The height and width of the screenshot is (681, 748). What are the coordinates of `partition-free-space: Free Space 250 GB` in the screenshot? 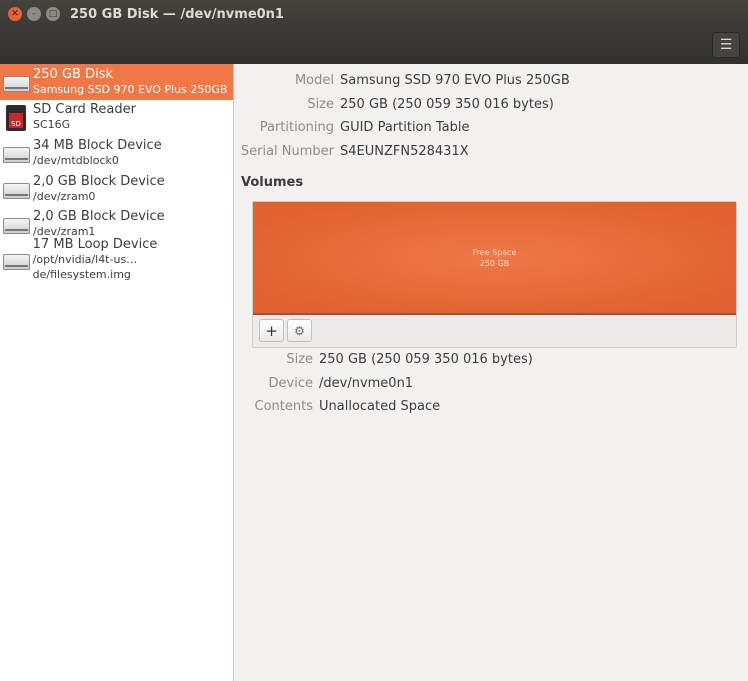 It's located at (494, 258).